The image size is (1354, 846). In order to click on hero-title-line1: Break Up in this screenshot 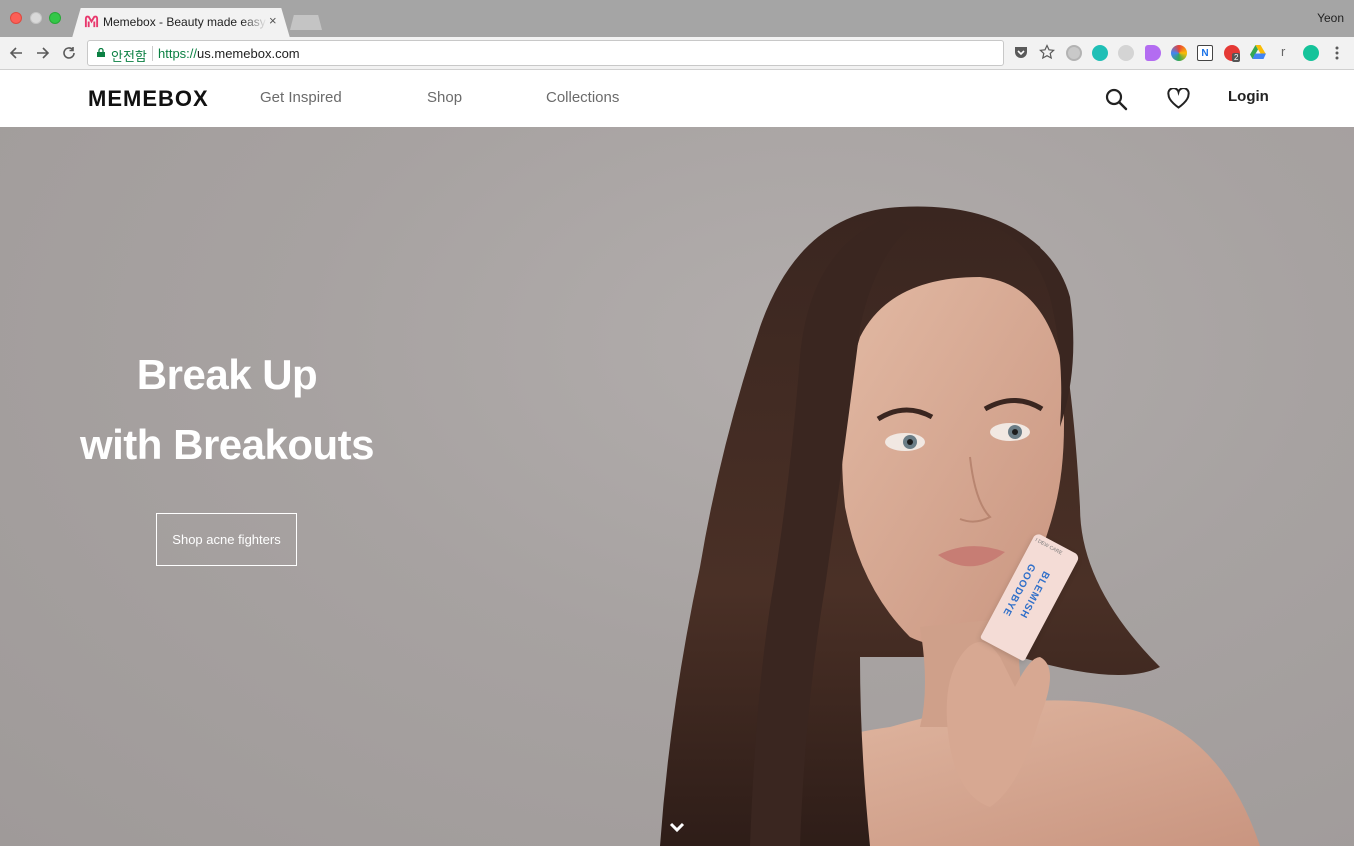, I will do `click(227, 374)`.